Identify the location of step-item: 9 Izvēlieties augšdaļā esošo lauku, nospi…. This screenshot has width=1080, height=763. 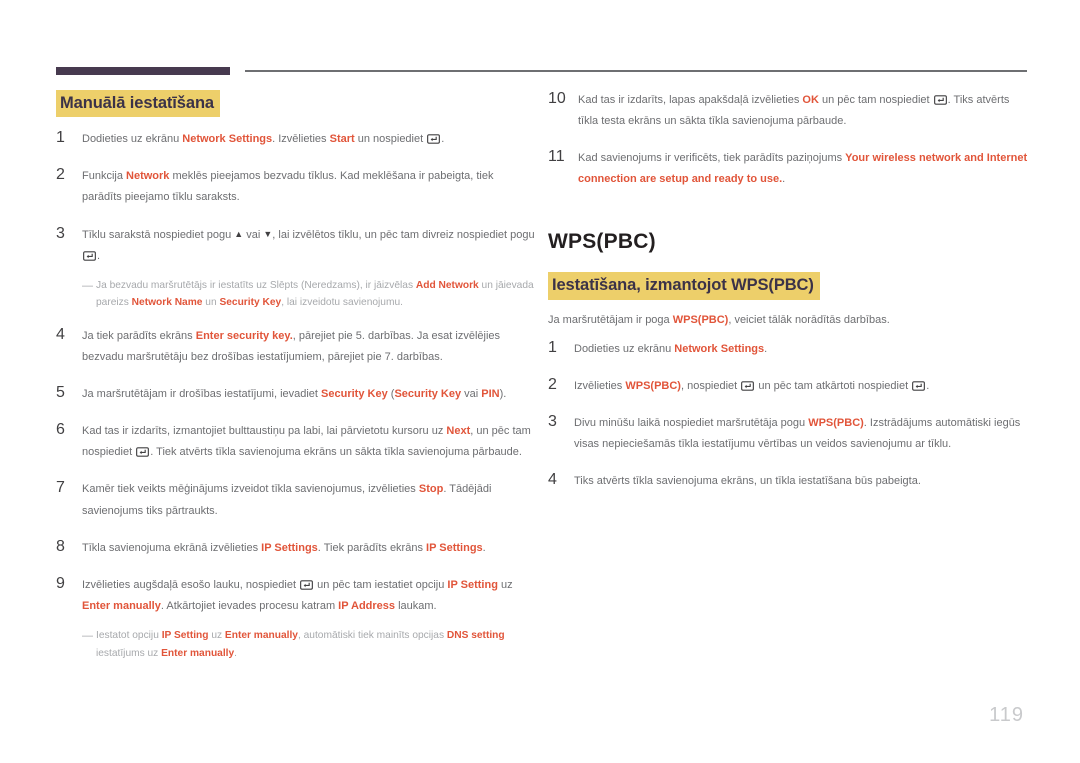
(296, 596).